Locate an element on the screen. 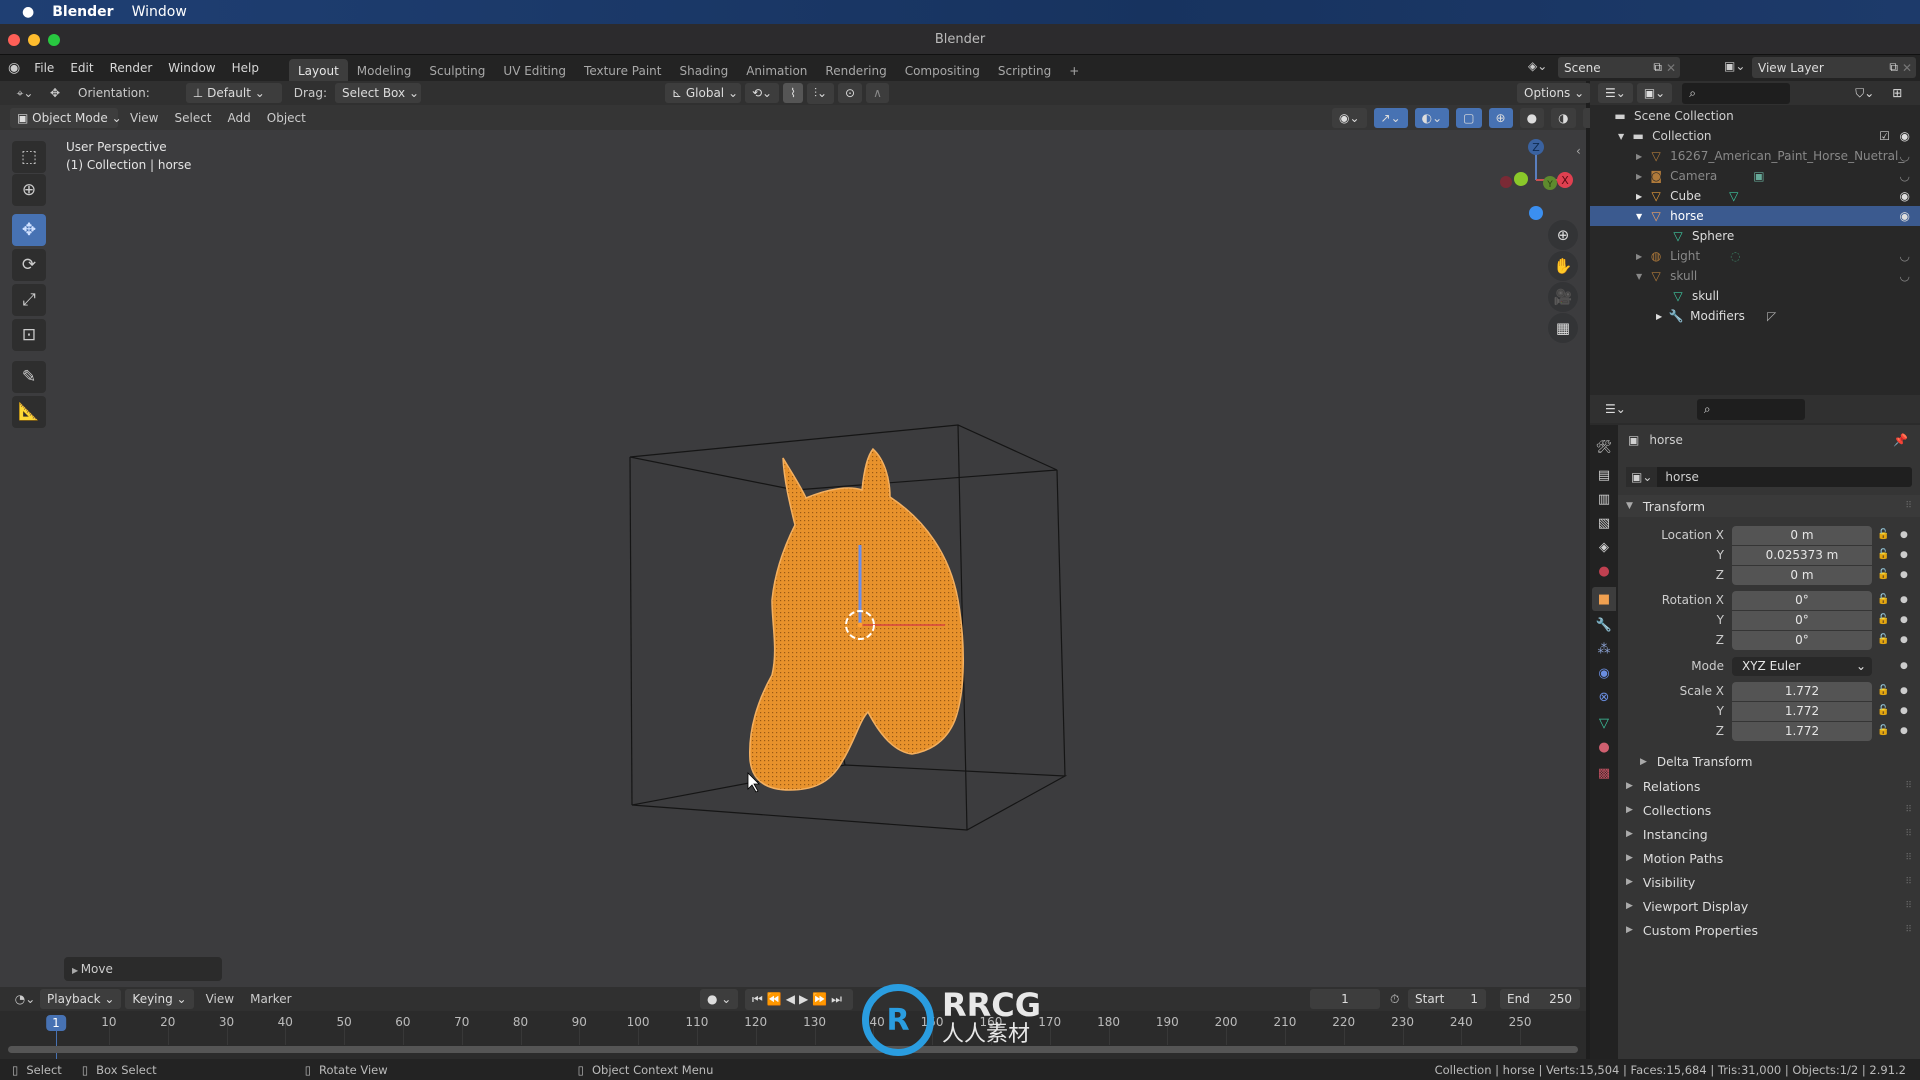 The image size is (1920, 1080). xray-toggle: ▢ is located at coordinates (1469, 118).